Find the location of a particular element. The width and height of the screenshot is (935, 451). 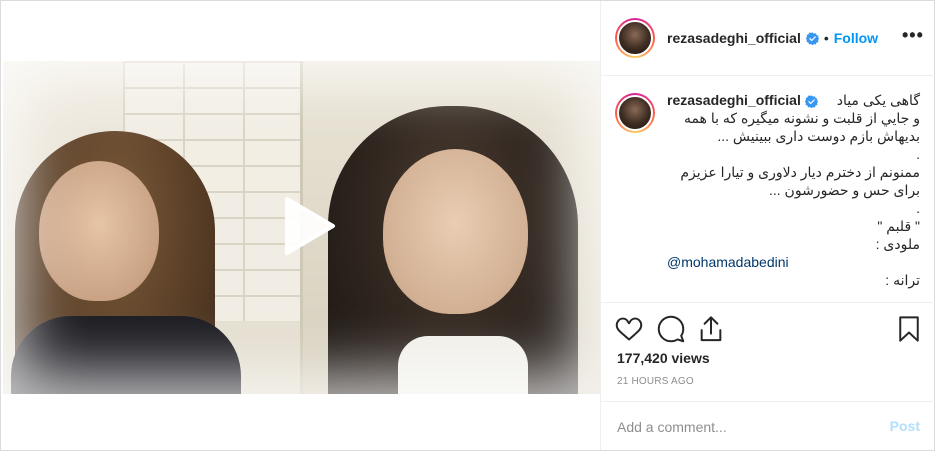

avatar is located at coordinates (635, 38).